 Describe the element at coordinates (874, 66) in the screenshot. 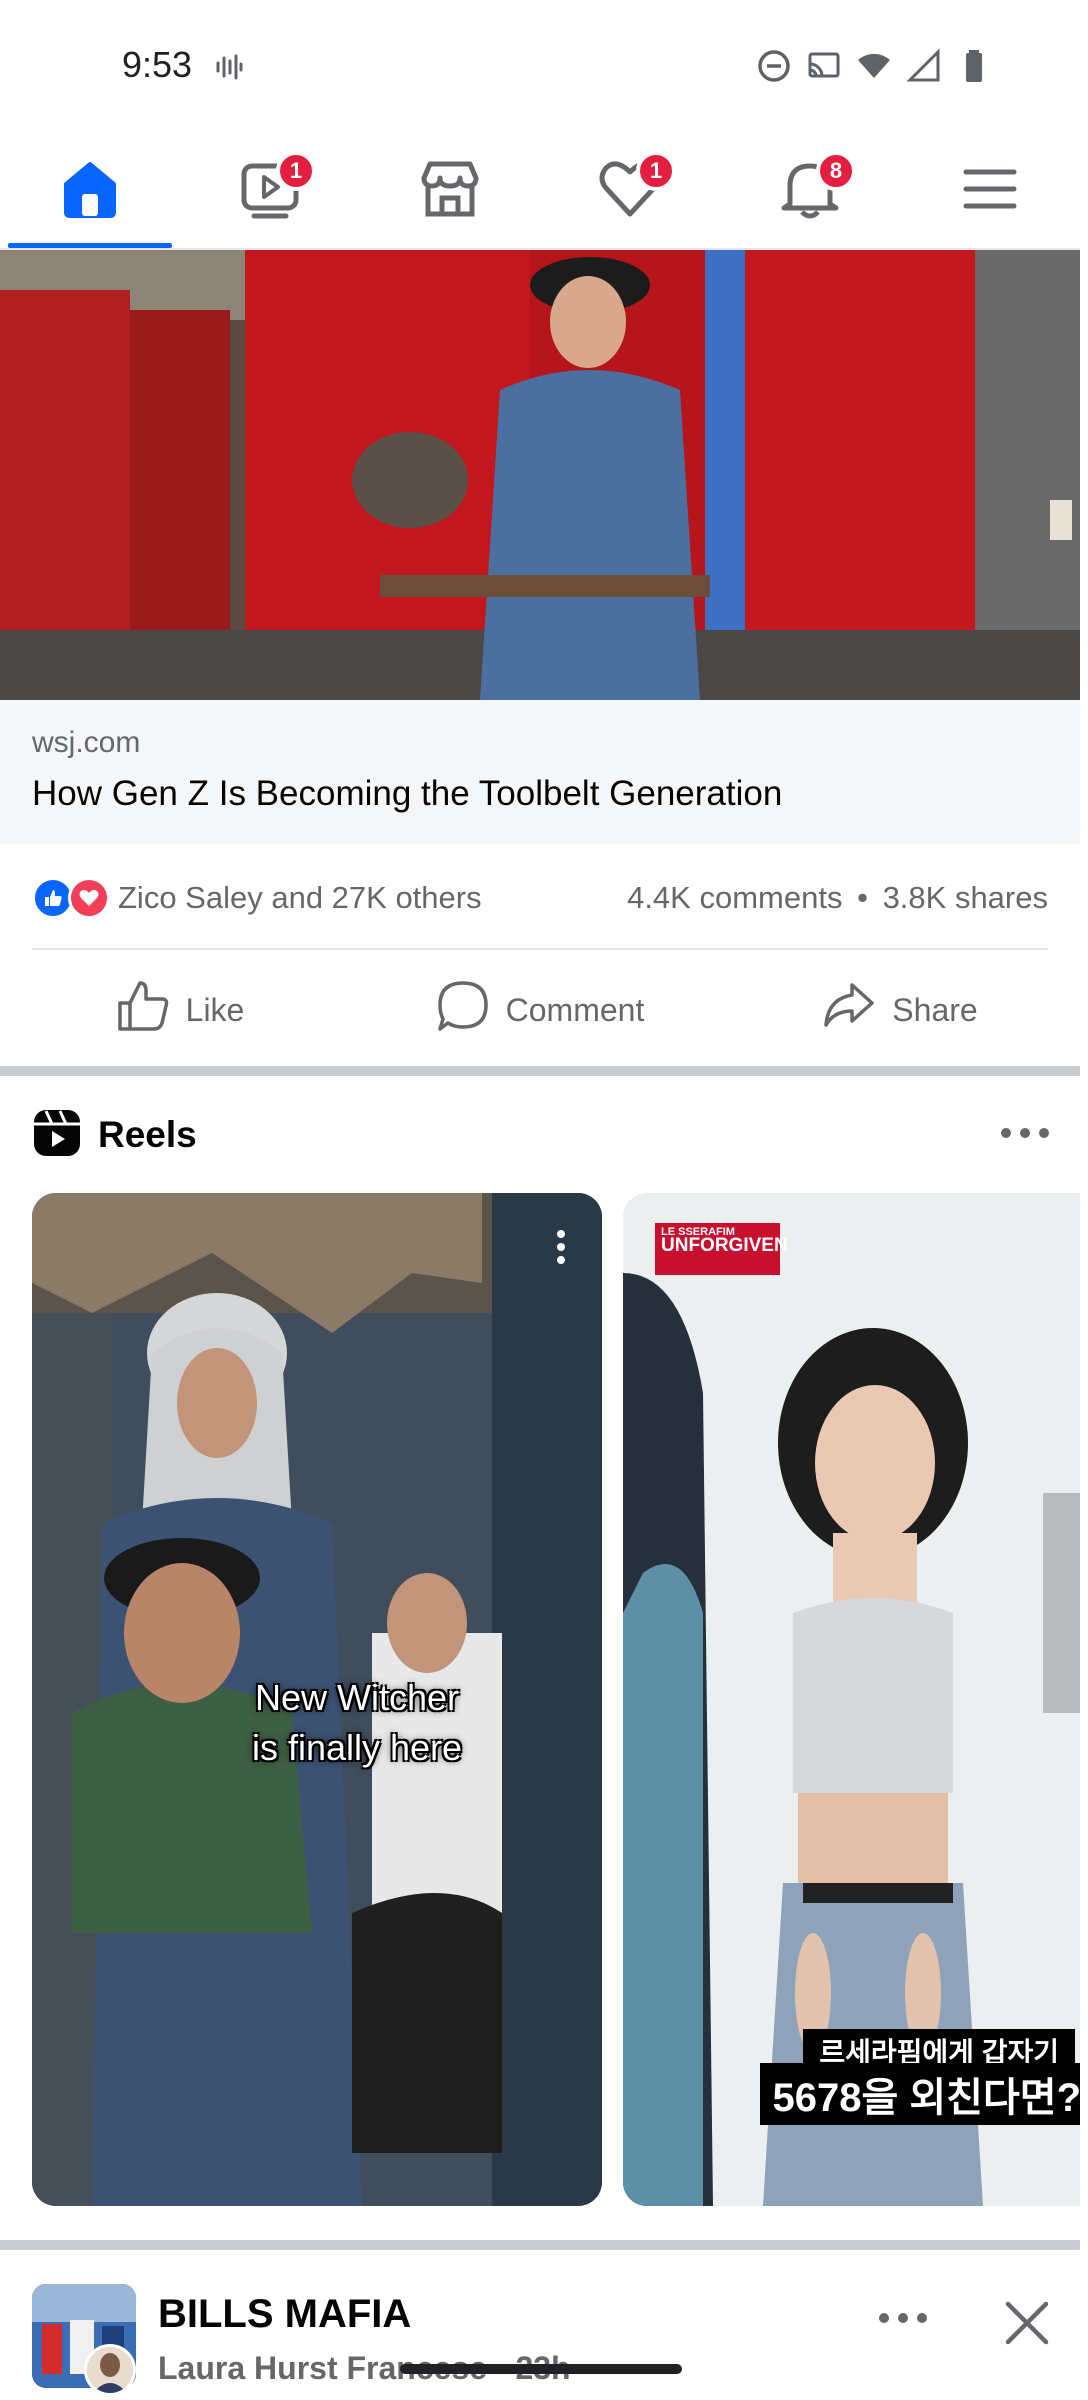

I see `wifi-icon` at that location.